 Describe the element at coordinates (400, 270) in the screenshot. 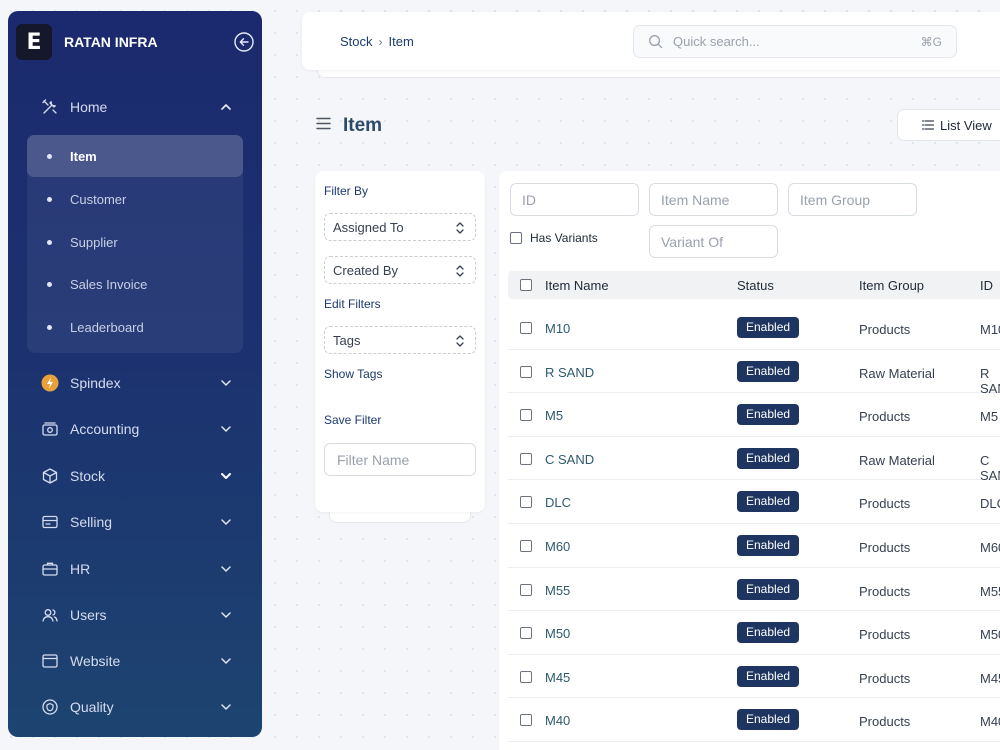

I see `created-by-select: Created By` at that location.